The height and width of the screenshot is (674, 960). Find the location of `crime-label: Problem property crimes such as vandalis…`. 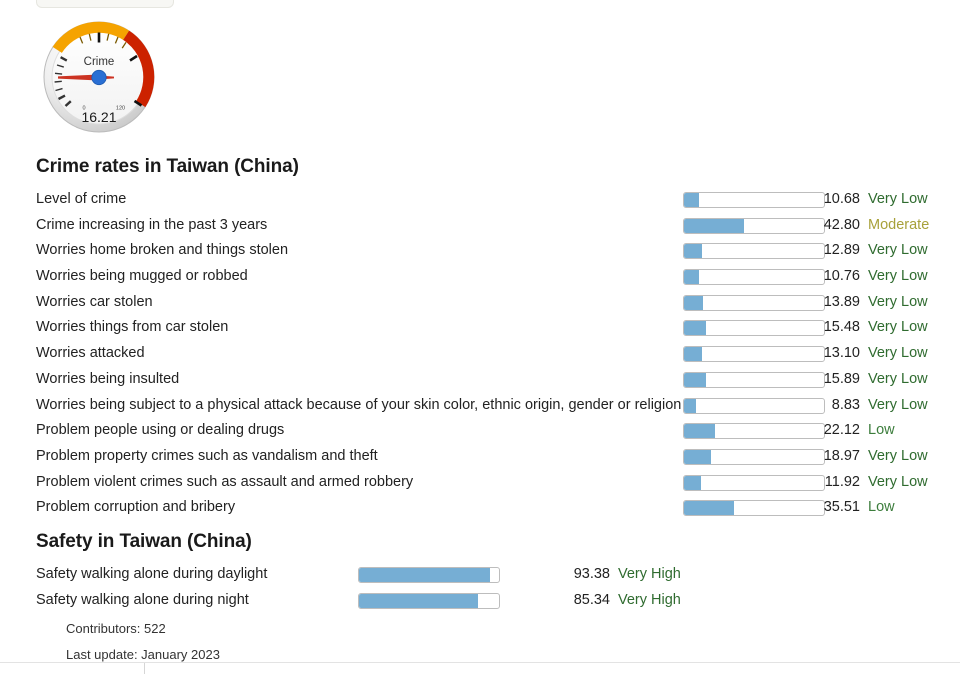

crime-label: Problem property crimes such as vandalis… is located at coordinates (207, 455).